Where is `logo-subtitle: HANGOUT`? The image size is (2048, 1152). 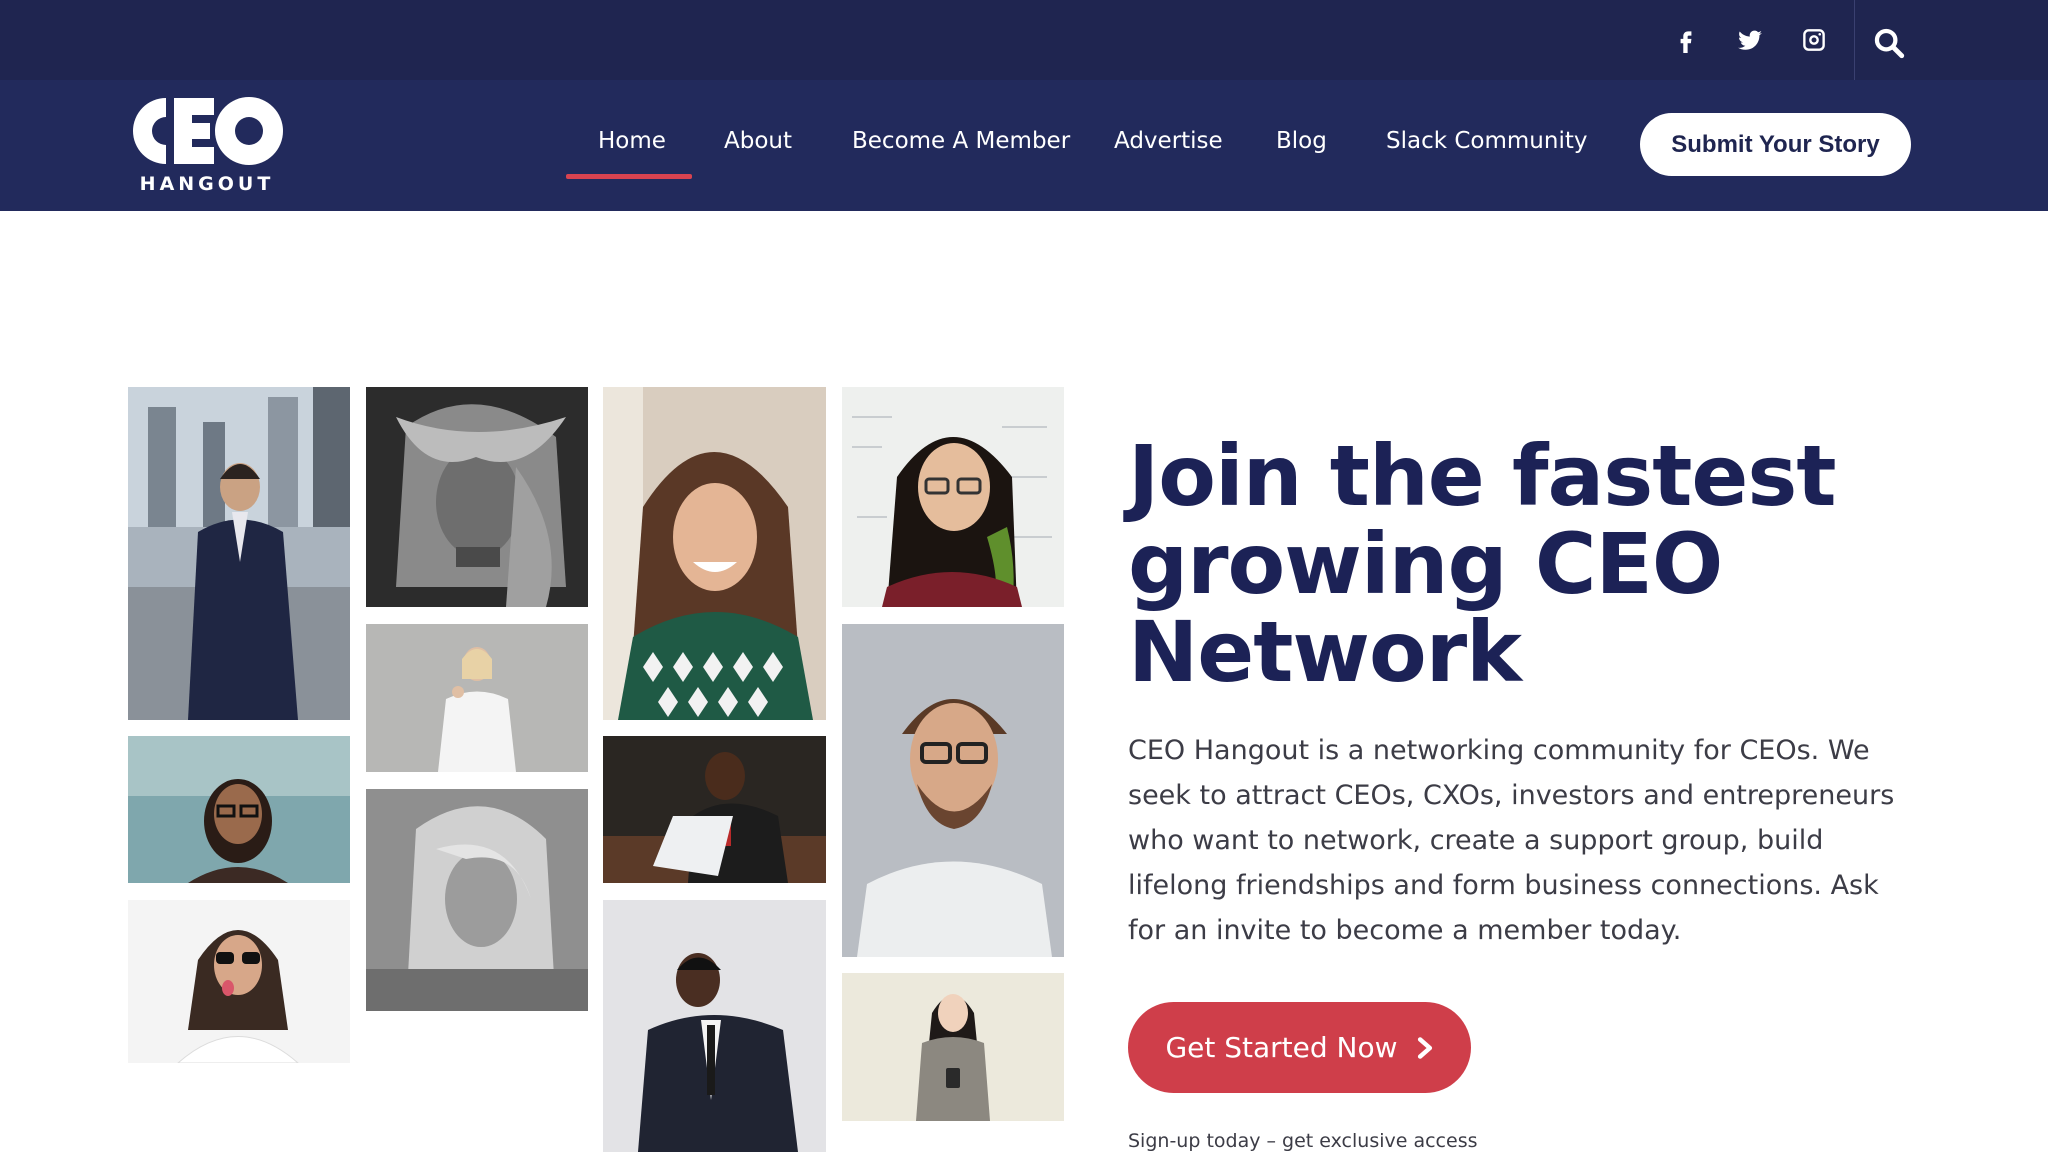
logo-subtitle: HANGOUT is located at coordinates (207, 184).